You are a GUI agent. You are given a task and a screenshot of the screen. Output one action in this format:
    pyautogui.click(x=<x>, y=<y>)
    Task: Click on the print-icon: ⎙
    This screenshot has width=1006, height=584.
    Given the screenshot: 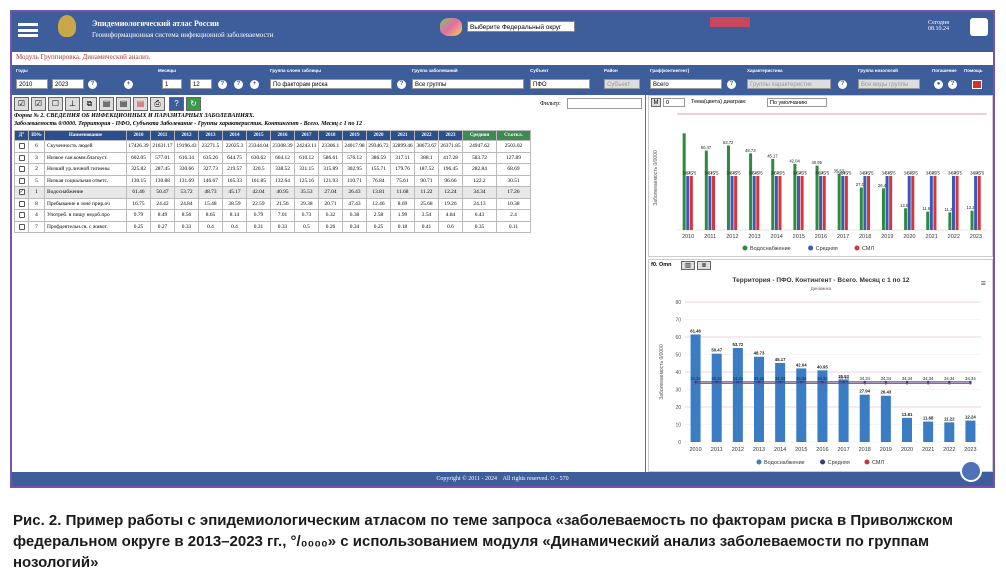 What is the action you would take?
    pyautogui.click(x=157, y=104)
    